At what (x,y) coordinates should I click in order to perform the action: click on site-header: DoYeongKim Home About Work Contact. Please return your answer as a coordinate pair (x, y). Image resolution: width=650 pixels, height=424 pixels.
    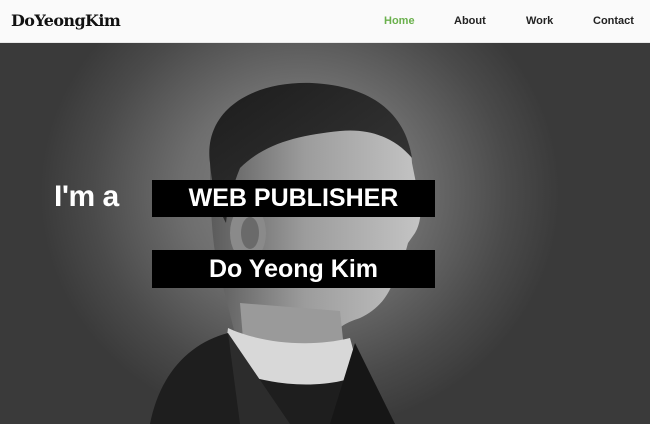
    Looking at the image, I should click on (325, 21).